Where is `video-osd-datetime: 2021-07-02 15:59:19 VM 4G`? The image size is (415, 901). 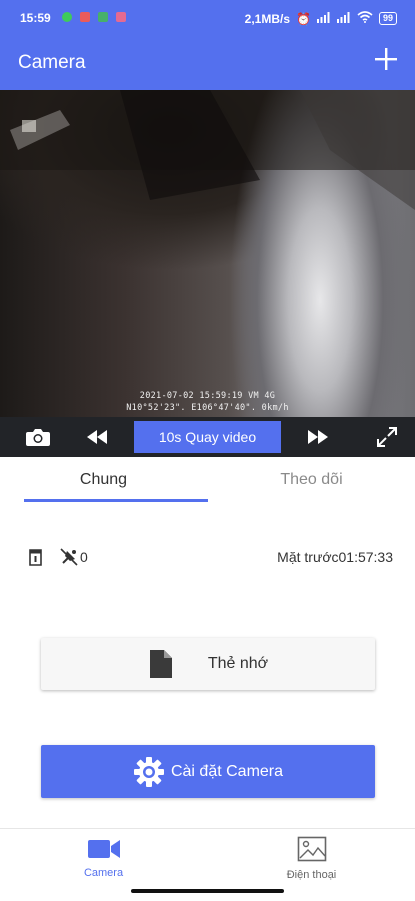
video-osd-datetime: 2021-07-02 15:59:19 VM 4G is located at coordinates (207, 396).